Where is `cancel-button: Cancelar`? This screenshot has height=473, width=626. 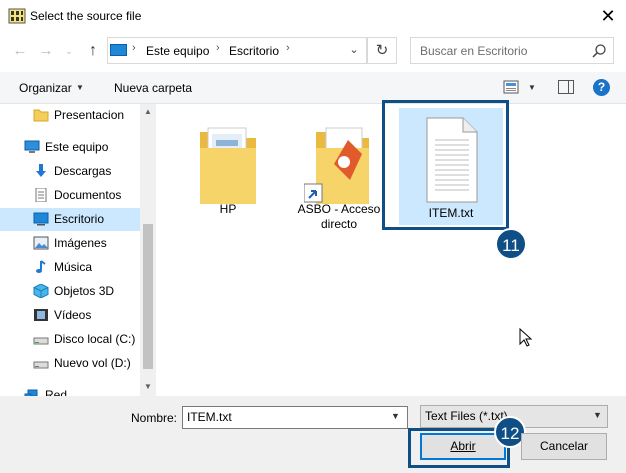 cancel-button: Cancelar is located at coordinates (564, 446).